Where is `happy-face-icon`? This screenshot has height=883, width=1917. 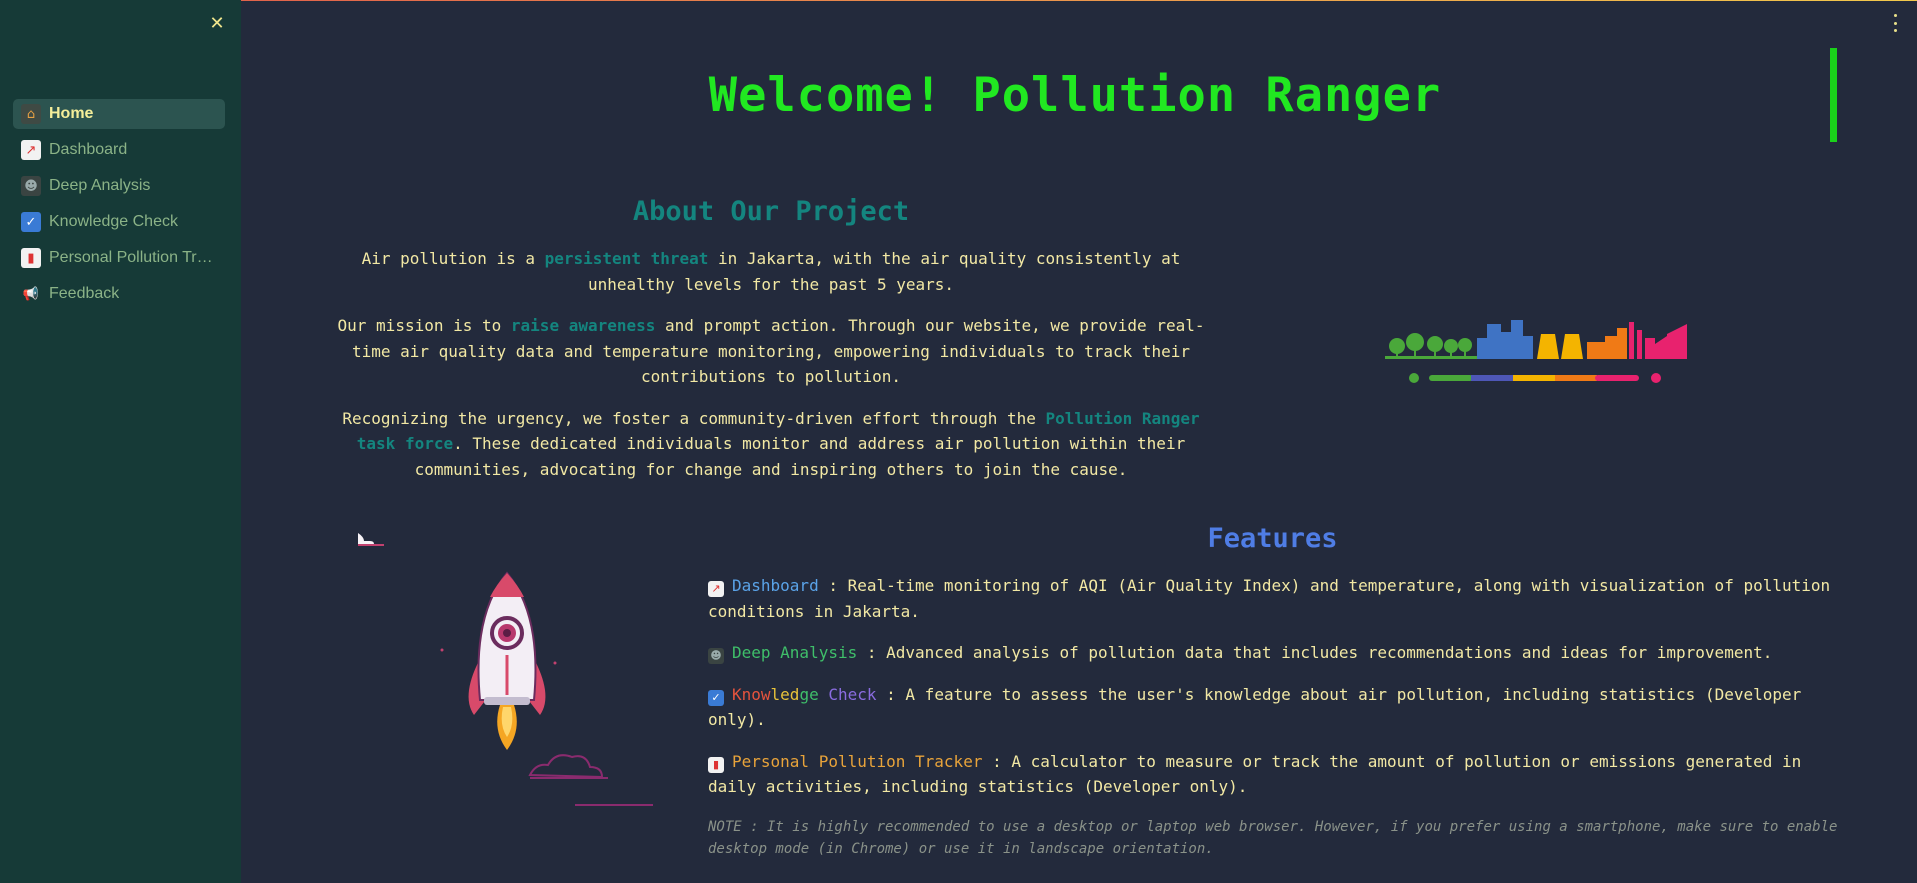
happy-face-icon is located at coordinates (1414, 378).